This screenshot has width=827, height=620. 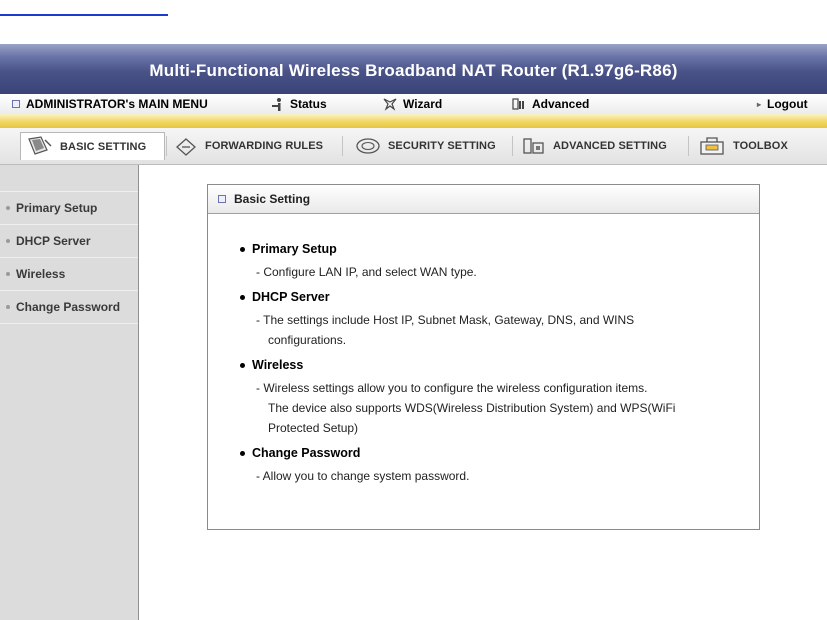 I want to click on tab-label: SECURITY SETTING, so click(x=442, y=146).